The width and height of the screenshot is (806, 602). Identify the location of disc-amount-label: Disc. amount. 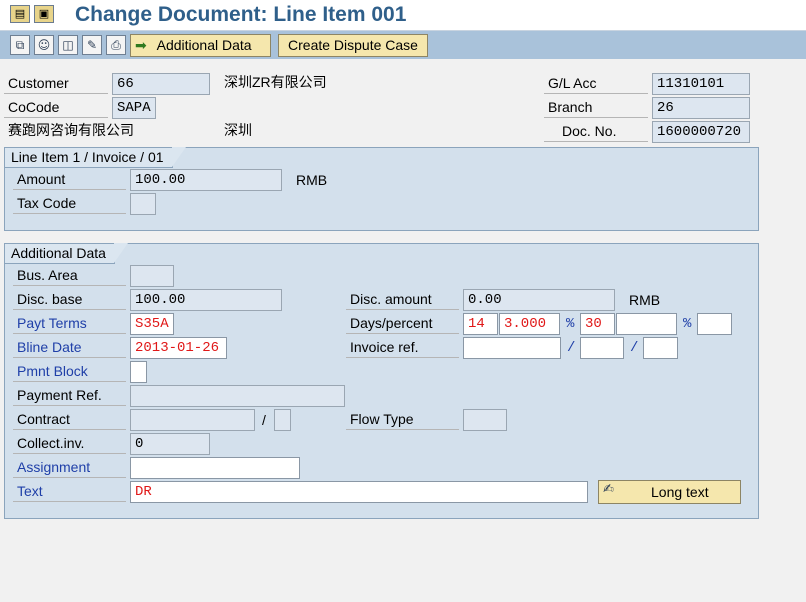
(402, 300).